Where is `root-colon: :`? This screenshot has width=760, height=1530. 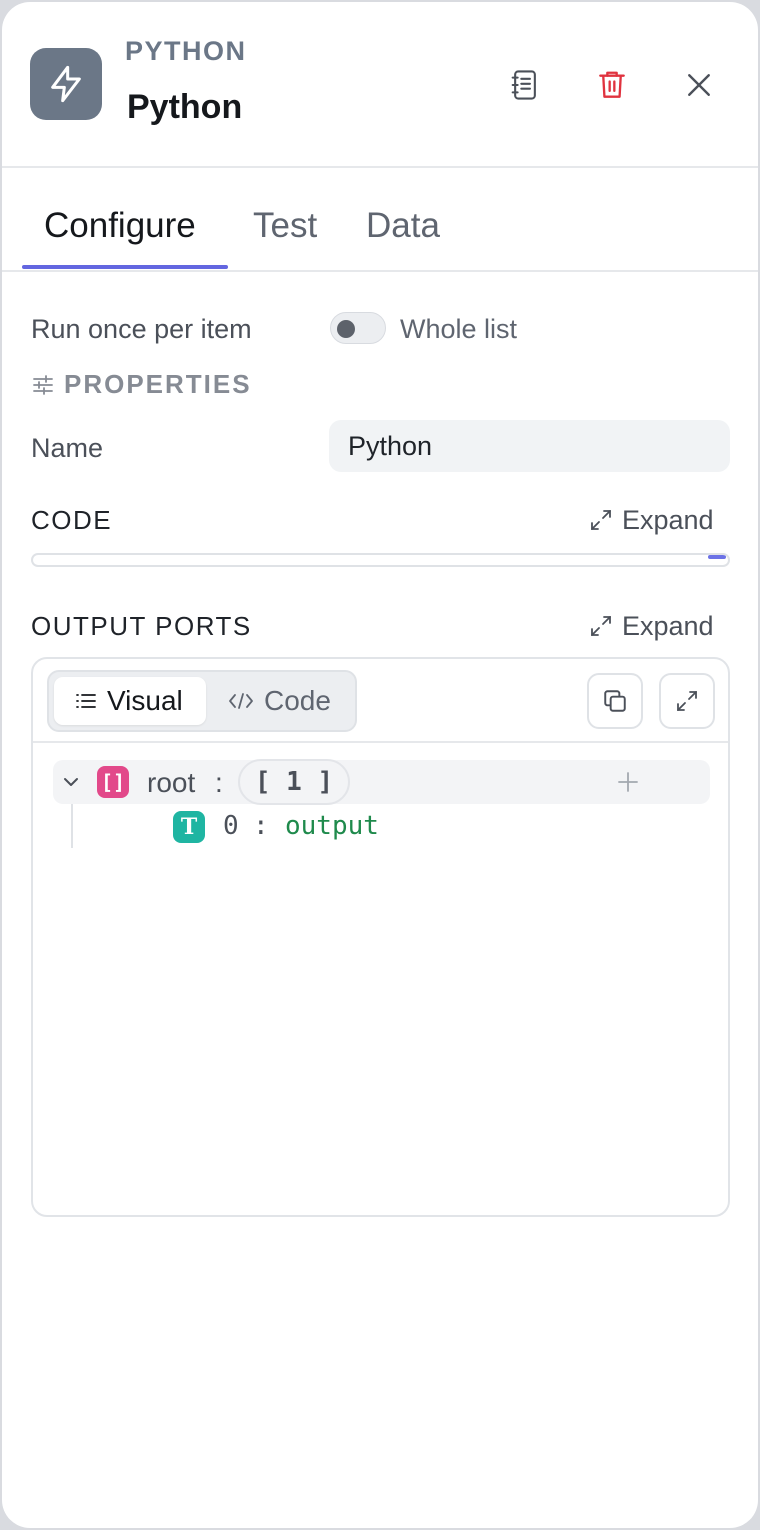
root-colon: : is located at coordinates (219, 782).